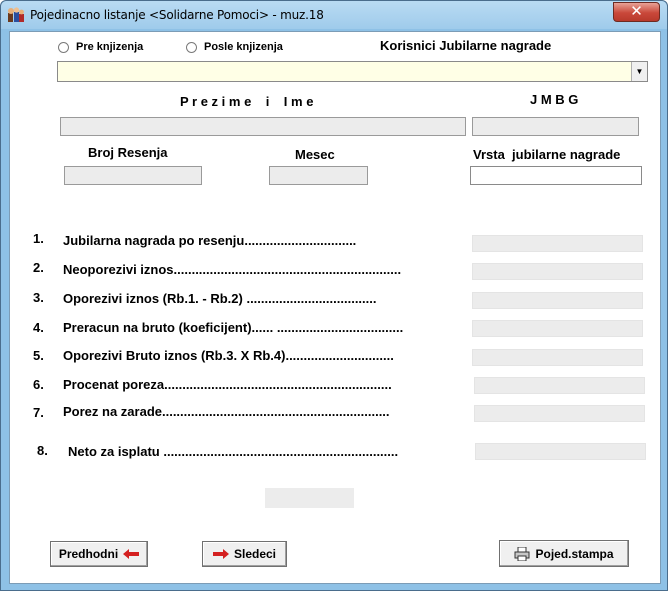 The height and width of the screenshot is (591, 668). What do you see at coordinates (466, 45) in the screenshot?
I see `korisnici-heading: Korisnici Jubilarne nagrade` at bounding box center [466, 45].